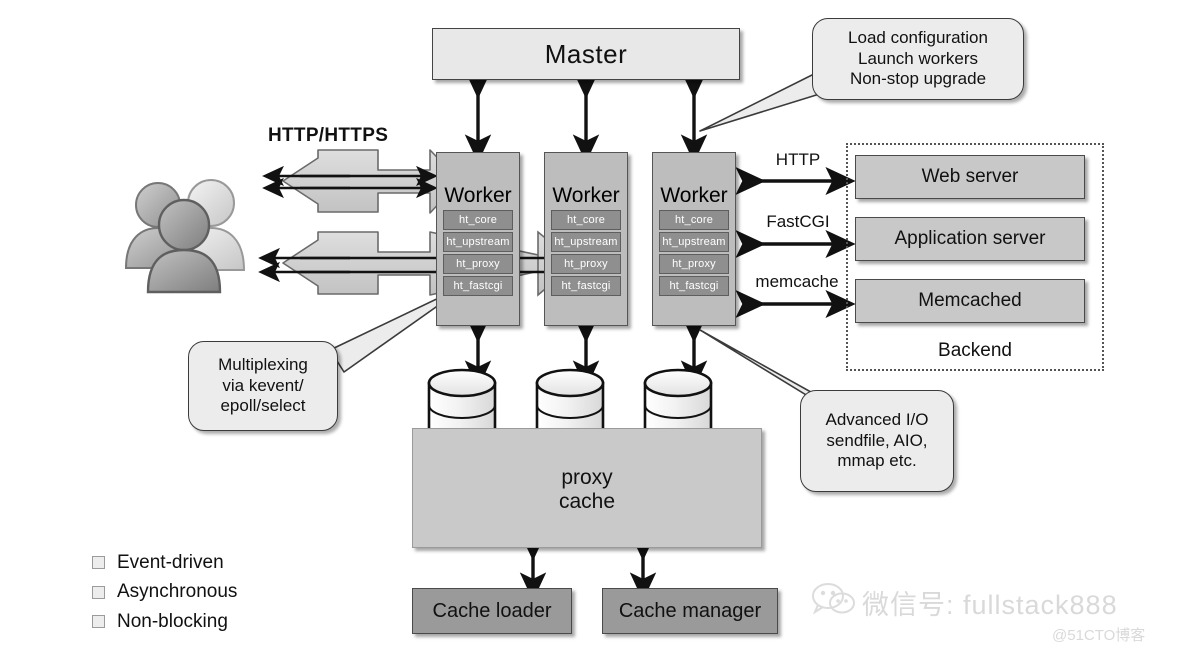 The height and width of the screenshot is (650, 1184). What do you see at coordinates (798, 221) in the screenshot?
I see `protocol-label-fastcgi: FastCGI` at bounding box center [798, 221].